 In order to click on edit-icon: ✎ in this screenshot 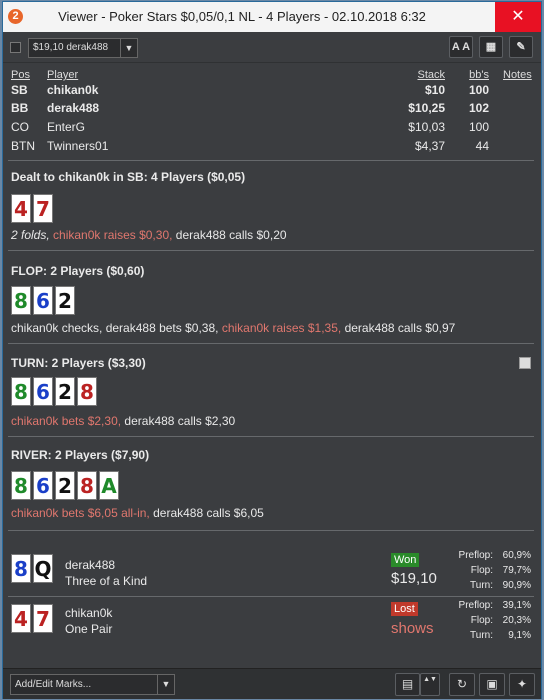, I will do `click(521, 47)`.